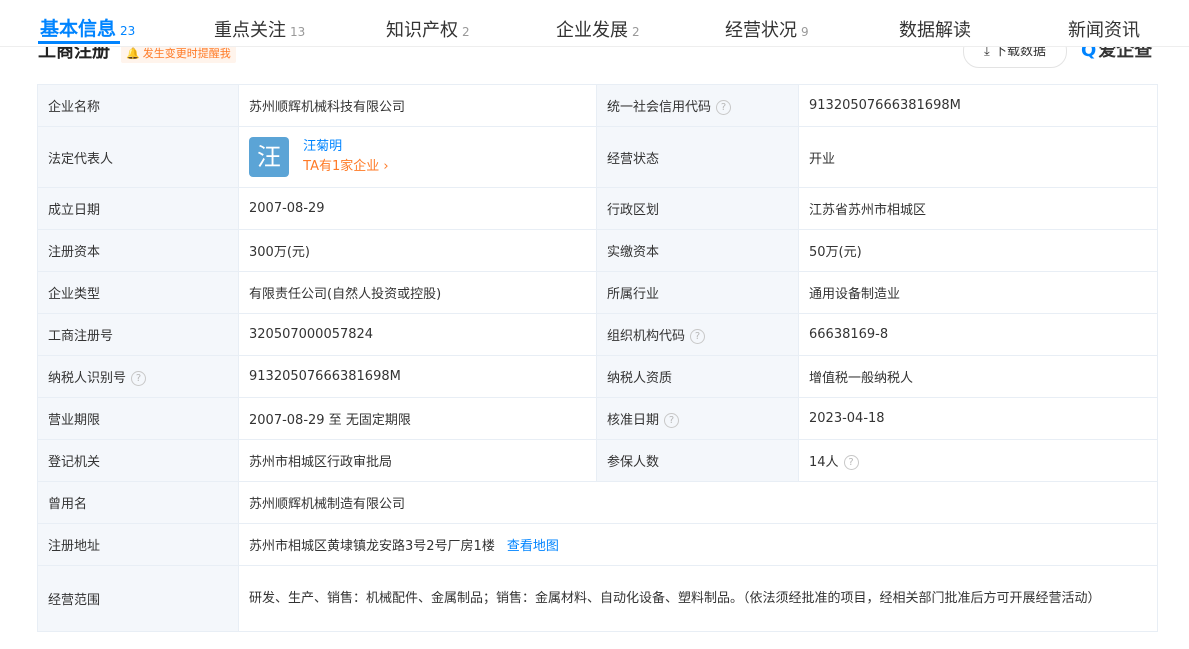 The image size is (1189, 649). Describe the element at coordinates (592, 30) in the screenshot. I see `tab-label: 企业发展` at that location.